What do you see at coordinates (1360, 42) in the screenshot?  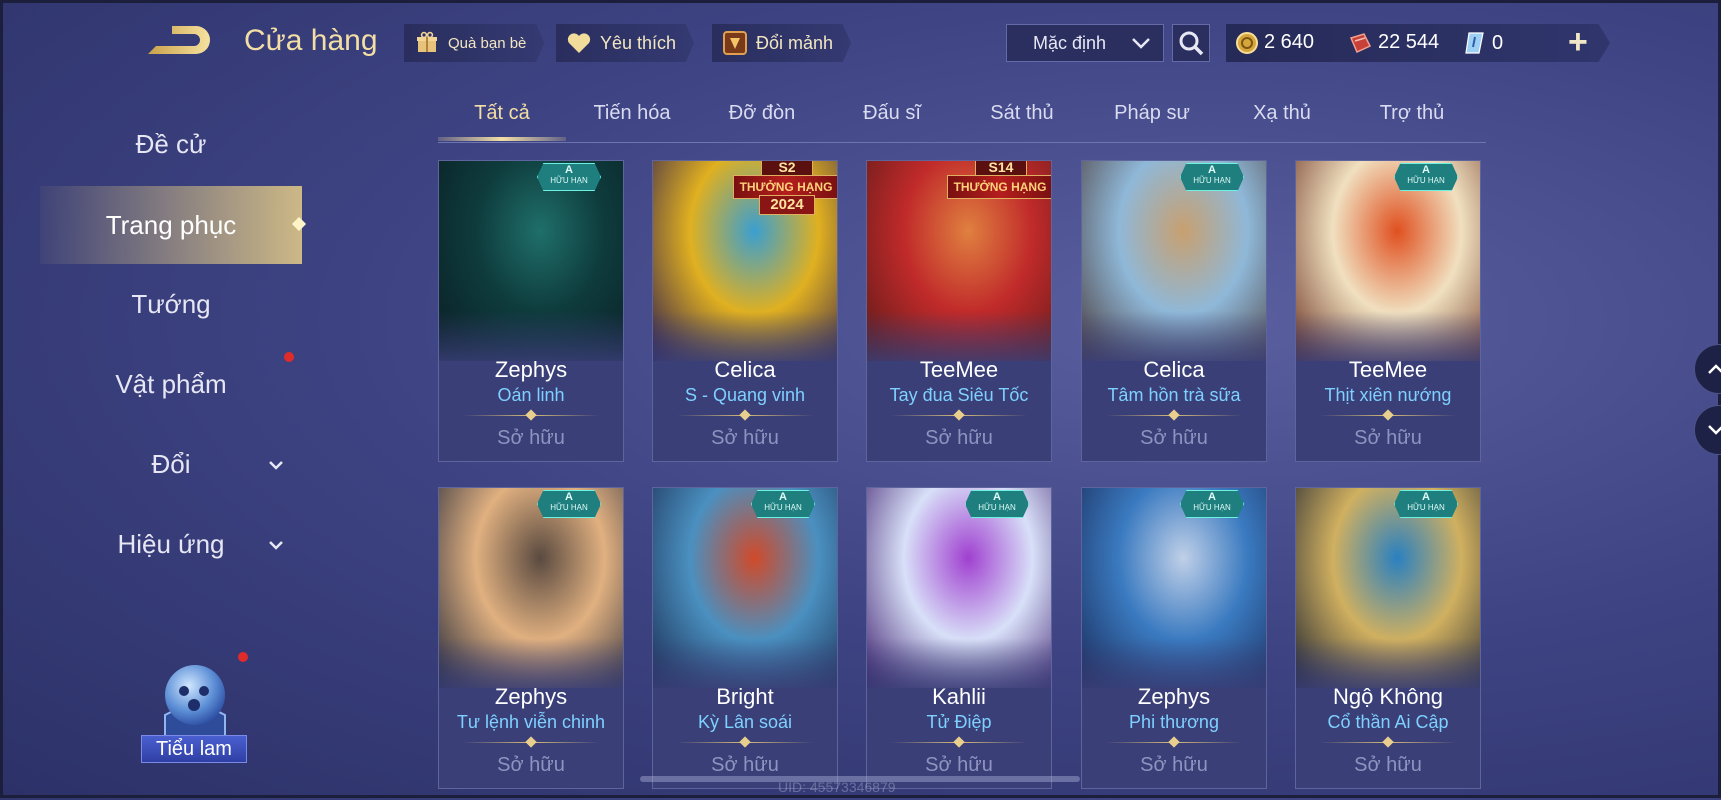 I see `voucher-icon` at bounding box center [1360, 42].